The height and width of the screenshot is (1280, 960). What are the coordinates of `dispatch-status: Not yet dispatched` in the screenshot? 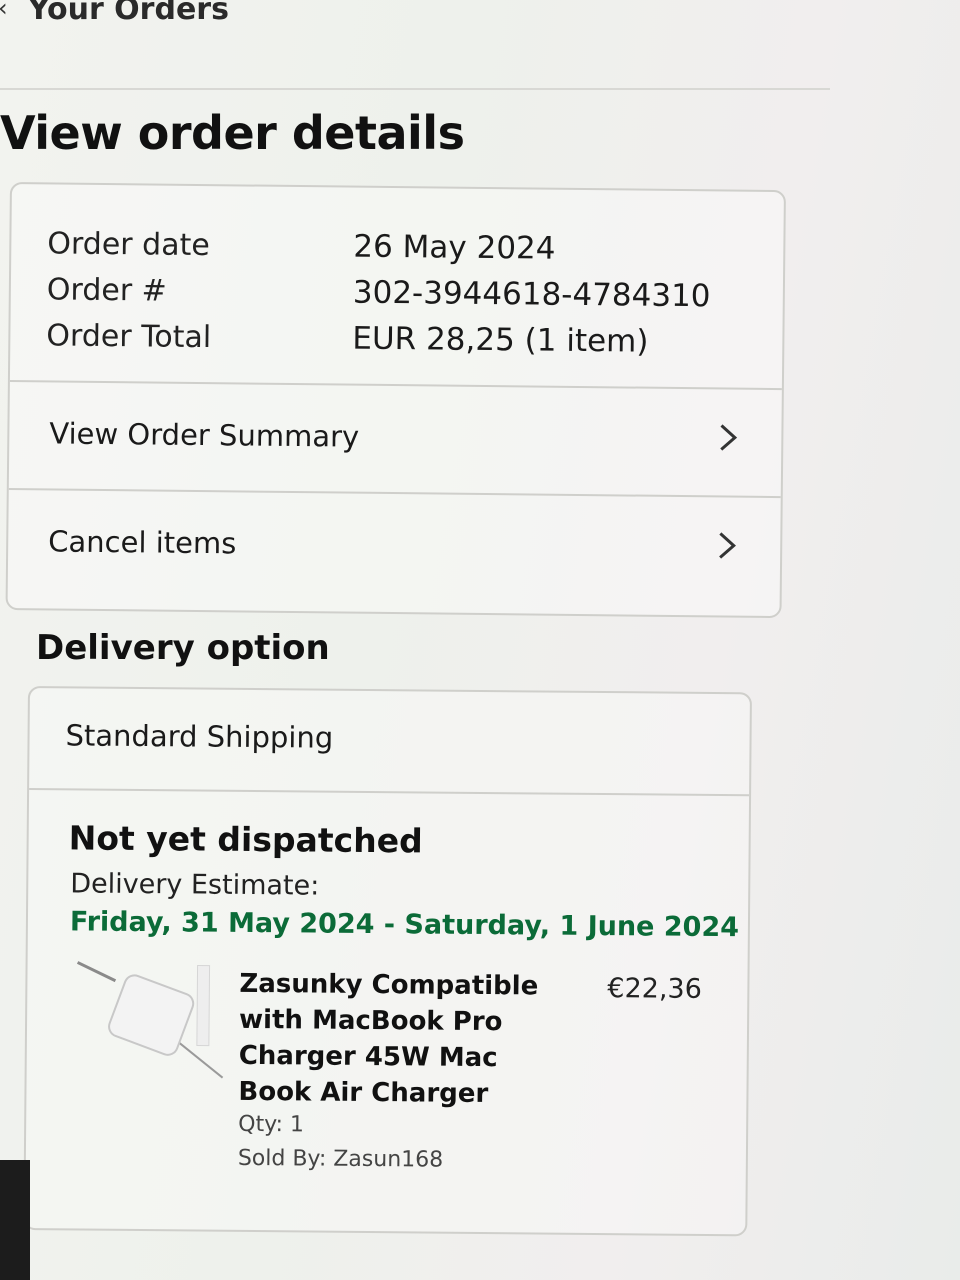 It's located at (245, 839).